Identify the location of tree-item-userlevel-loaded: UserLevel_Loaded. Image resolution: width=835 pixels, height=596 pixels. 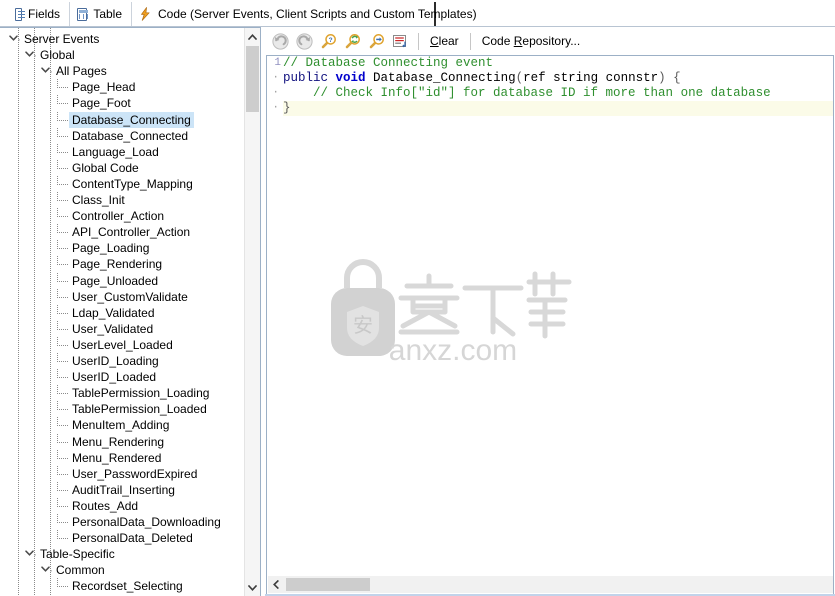
(122, 344).